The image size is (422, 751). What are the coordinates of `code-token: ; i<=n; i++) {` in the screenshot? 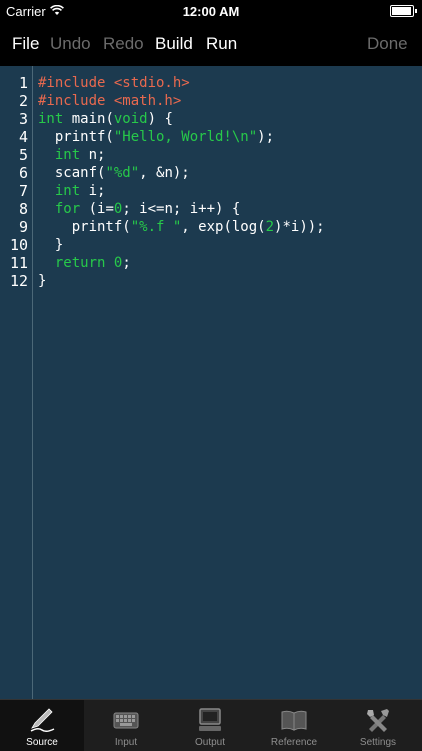 It's located at (181, 209).